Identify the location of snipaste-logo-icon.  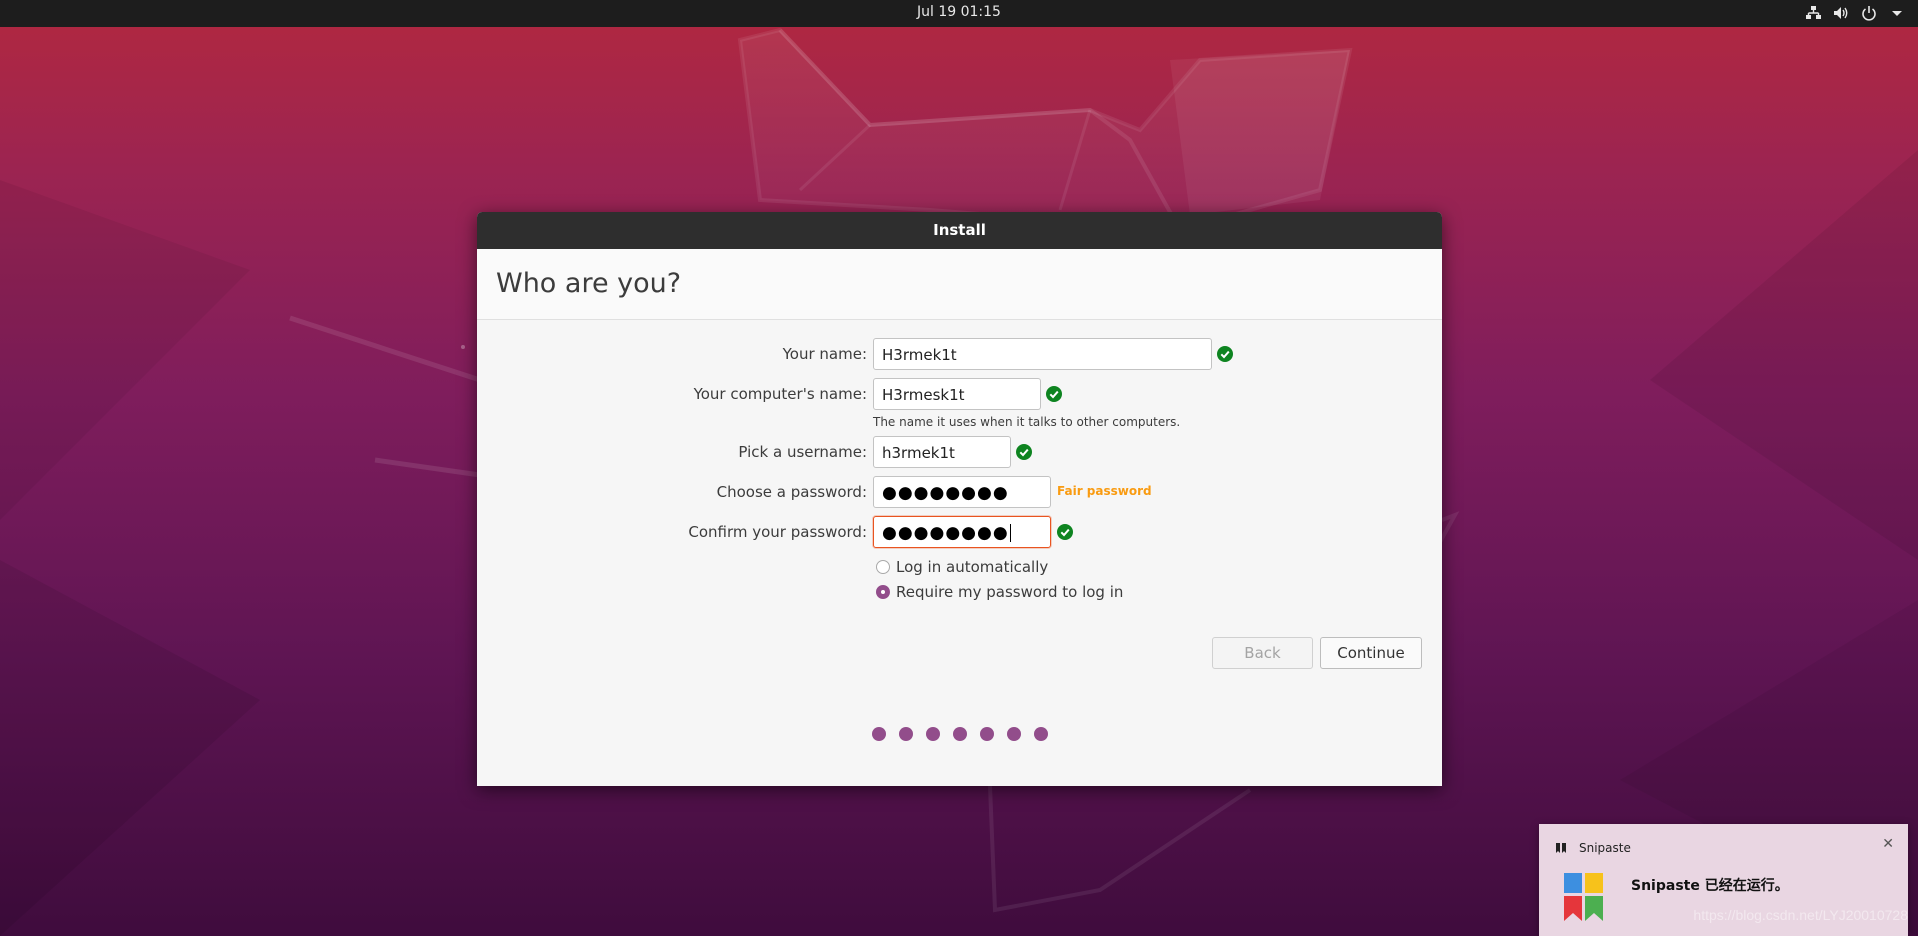
(1583, 897).